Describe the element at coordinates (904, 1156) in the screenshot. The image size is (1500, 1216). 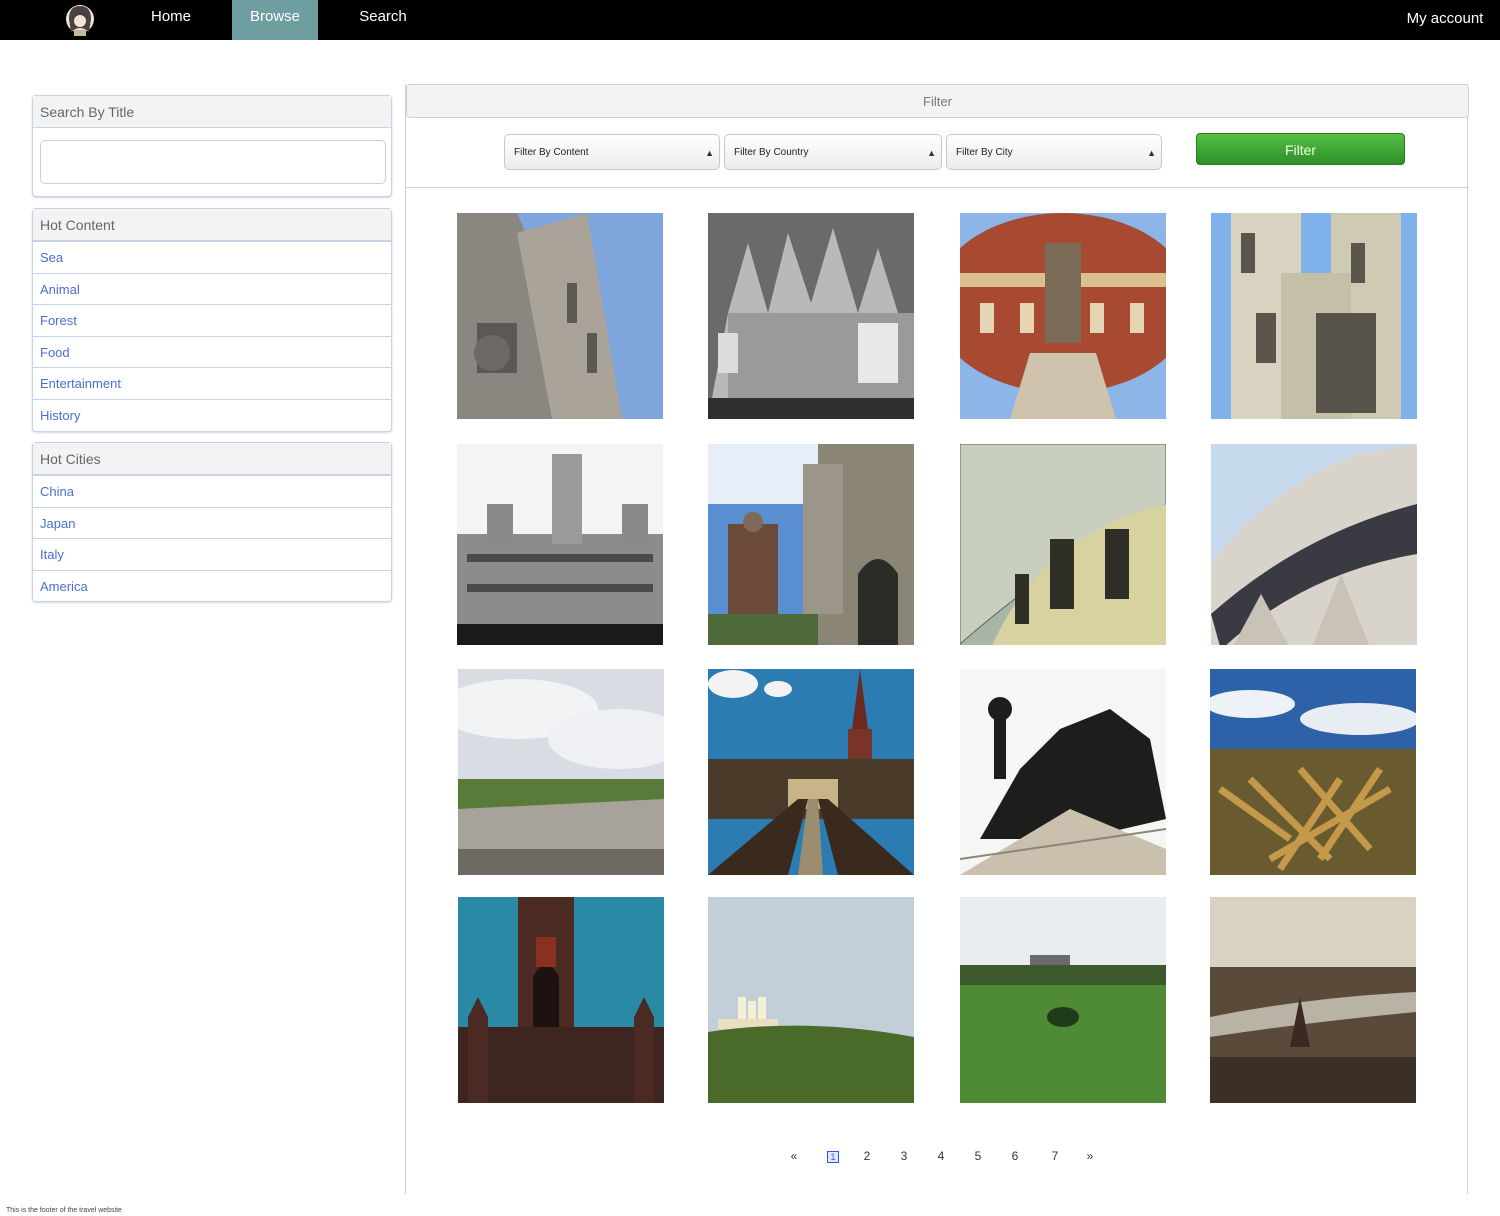
I see `pagination-page-3: 3` at that location.